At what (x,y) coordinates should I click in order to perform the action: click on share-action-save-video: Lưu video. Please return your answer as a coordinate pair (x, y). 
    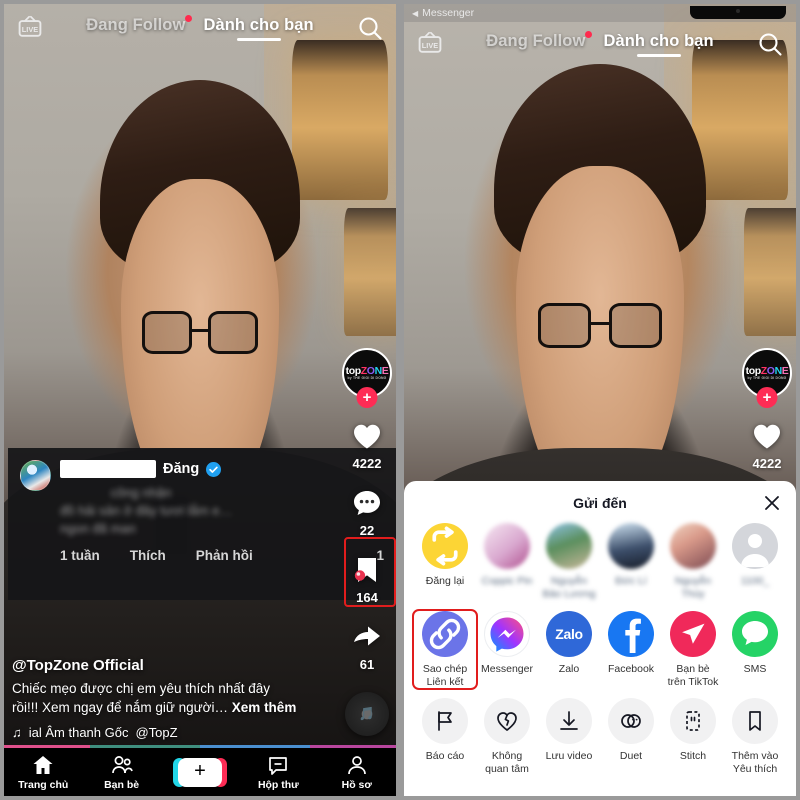
    Looking at the image, I should click on (569, 730).